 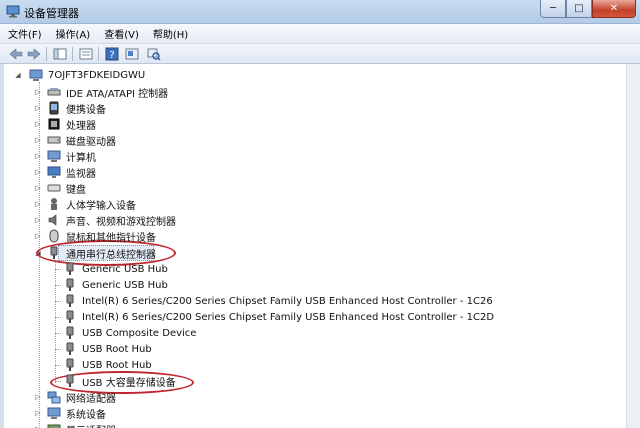 I want to click on keyboard-icon, so click(x=54, y=188).